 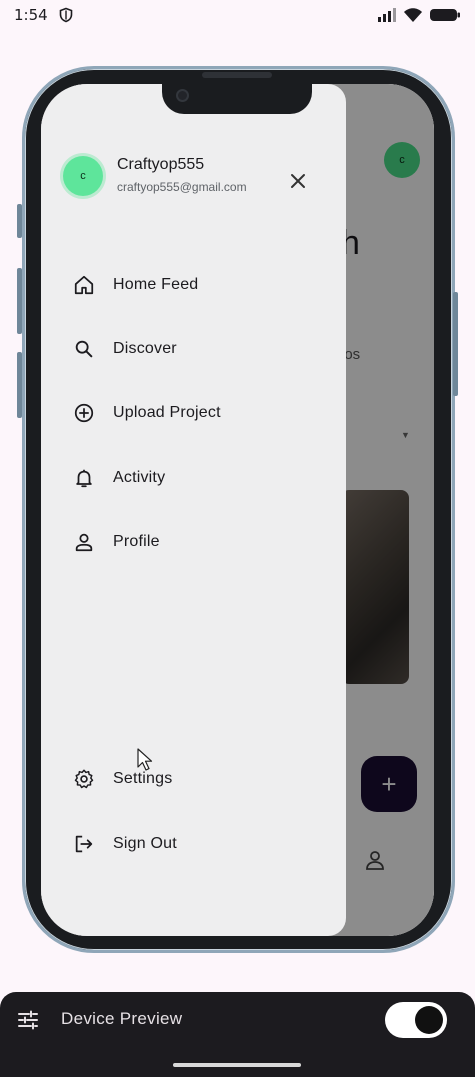 What do you see at coordinates (145, 759) in the screenshot?
I see `mouse-cursor-icon` at bounding box center [145, 759].